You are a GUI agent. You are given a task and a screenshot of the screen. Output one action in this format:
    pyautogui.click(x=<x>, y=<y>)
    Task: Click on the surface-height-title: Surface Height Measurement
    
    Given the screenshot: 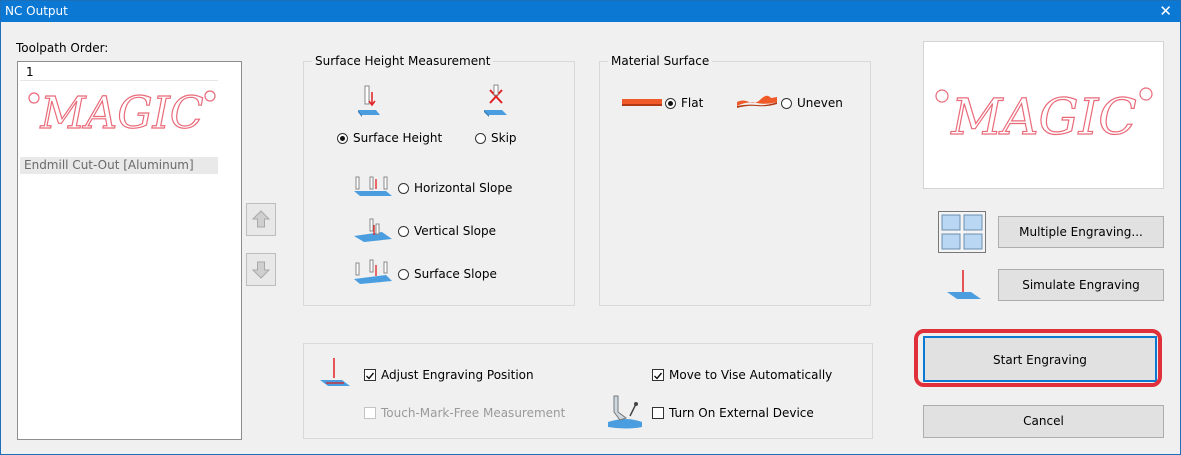 What is the action you would take?
    pyautogui.click(x=403, y=61)
    